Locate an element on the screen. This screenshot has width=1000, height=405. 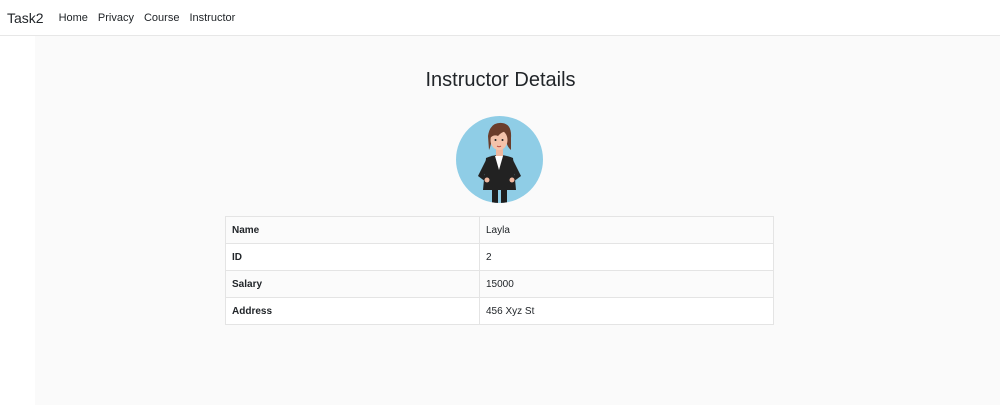
nav-link-instructor: Instructor is located at coordinates (212, 18).